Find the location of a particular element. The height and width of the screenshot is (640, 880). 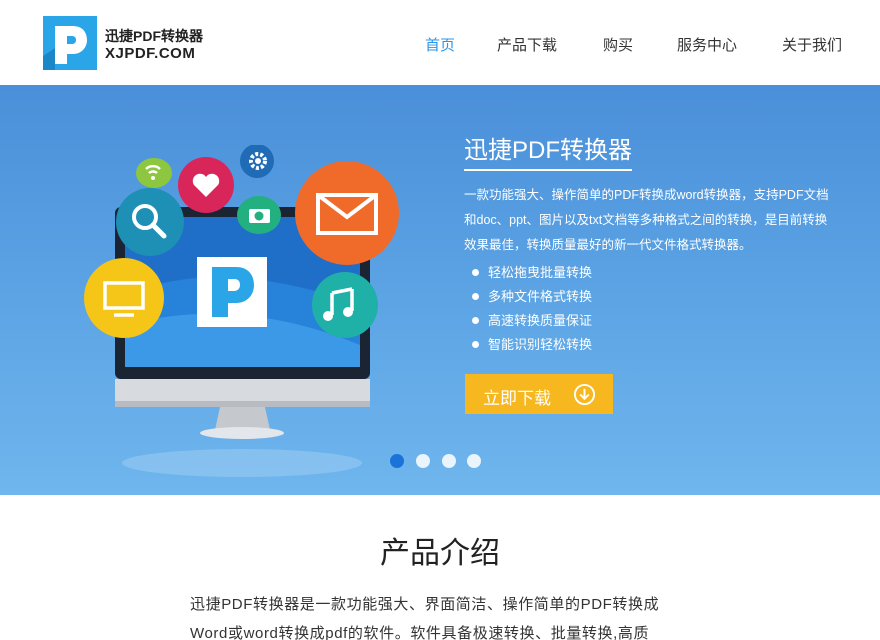

monitor-bubble-icon is located at coordinates (124, 298).